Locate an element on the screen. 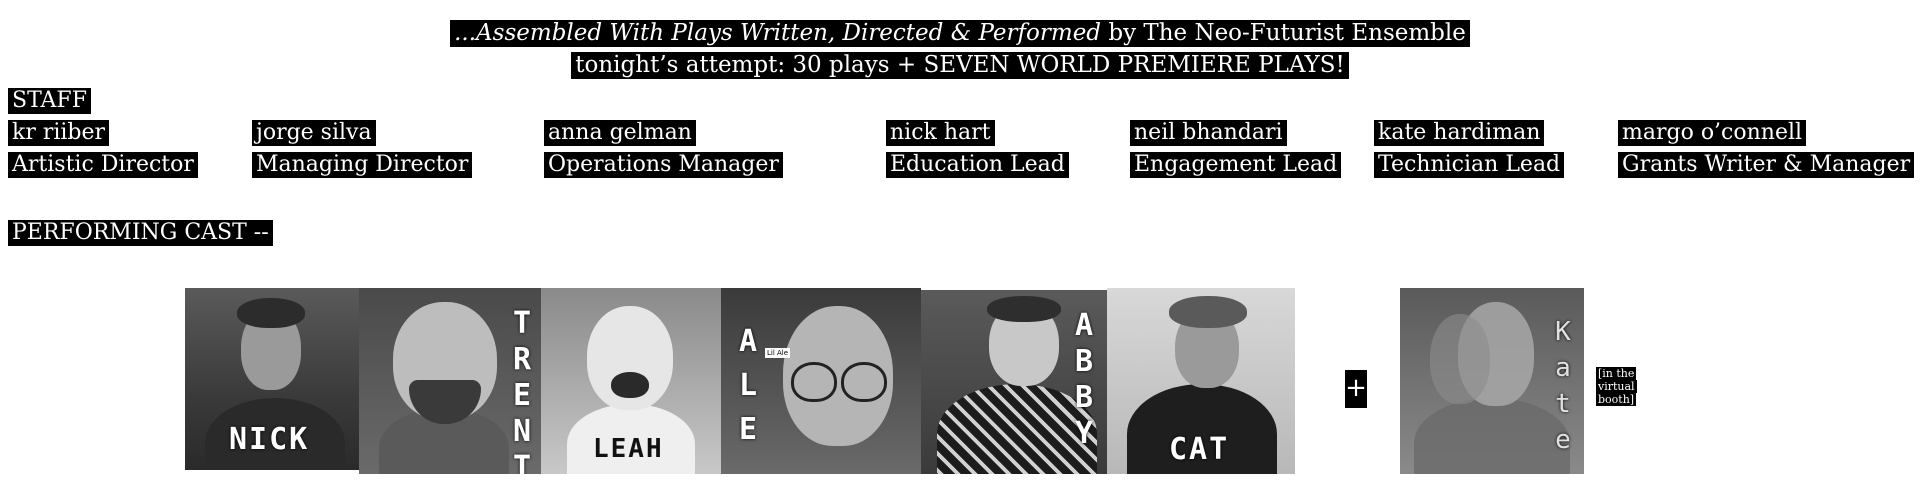 The height and width of the screenshot is (480, 1920). cast-name: TRENT is located at coordinates (522, 390).